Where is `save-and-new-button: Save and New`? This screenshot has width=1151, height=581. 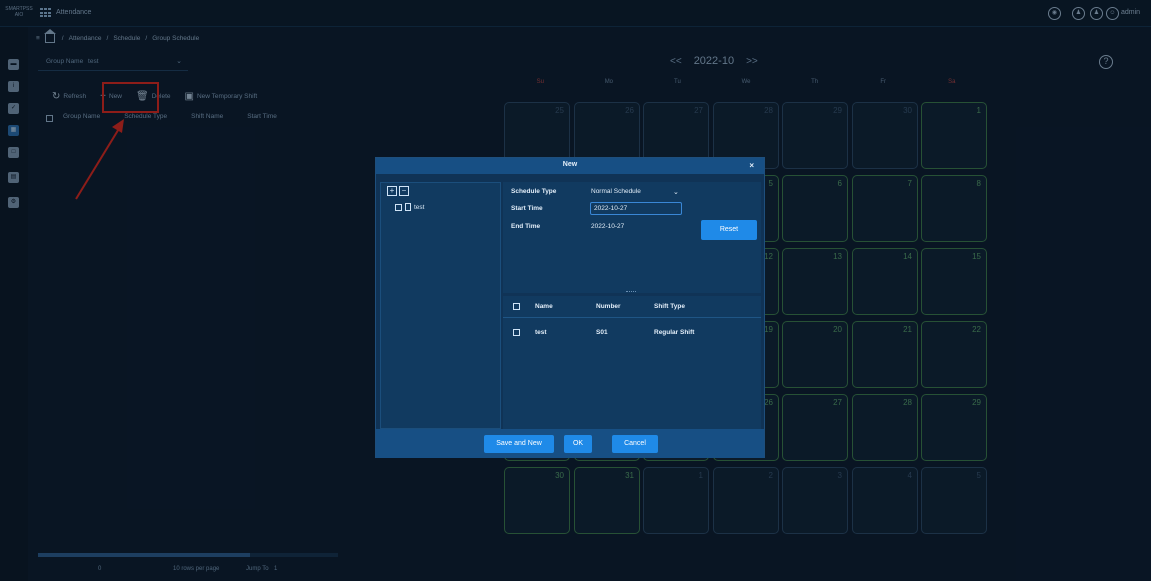 save-and-new-button: Save and New is located at coordinates (519, 444).